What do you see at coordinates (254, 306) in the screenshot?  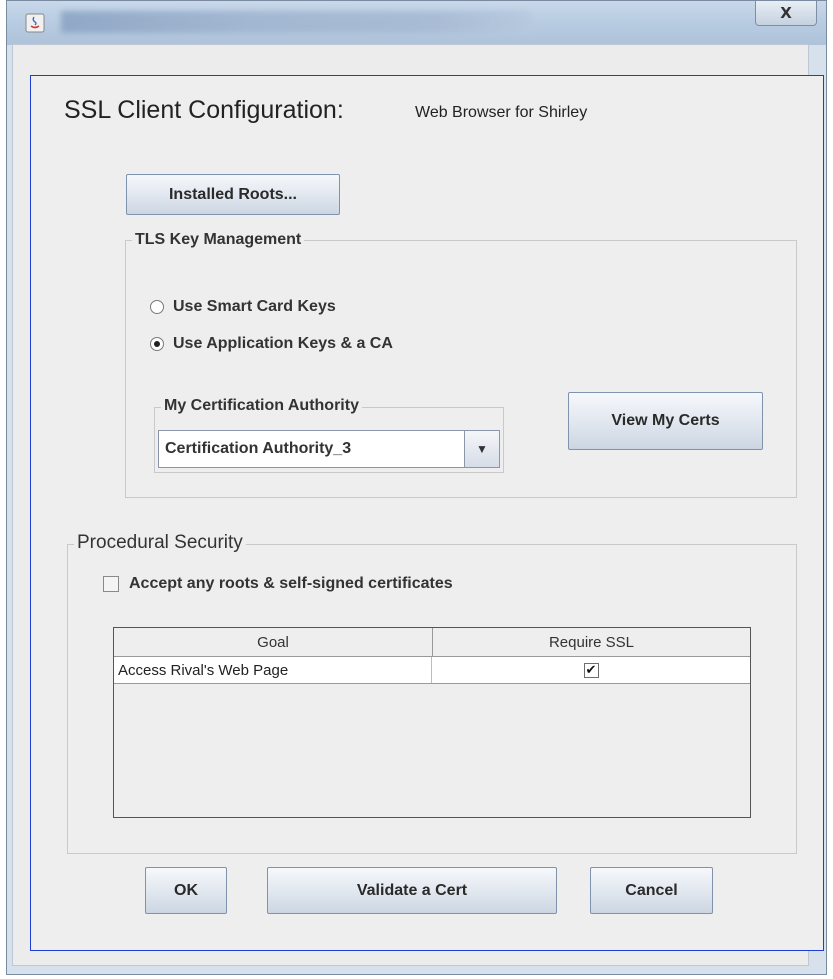 I see `radio-label-smart-card-keys: Use Smart Card Keys` at bounding box center [254, 306].